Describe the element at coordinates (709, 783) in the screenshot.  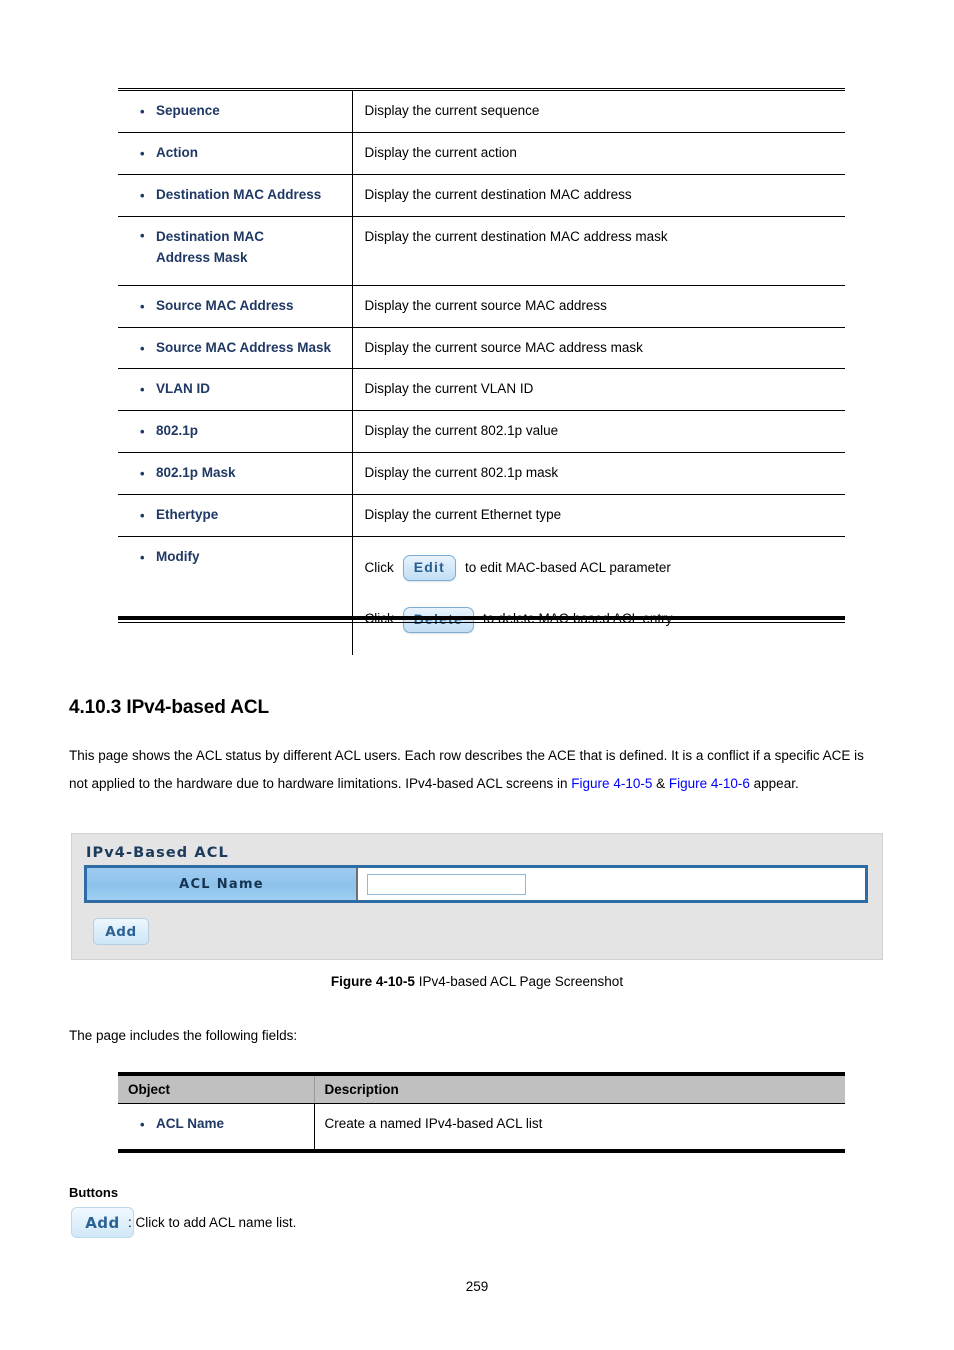
I see `figure-4-10-6-link: Figure 4-10-6` at that location.